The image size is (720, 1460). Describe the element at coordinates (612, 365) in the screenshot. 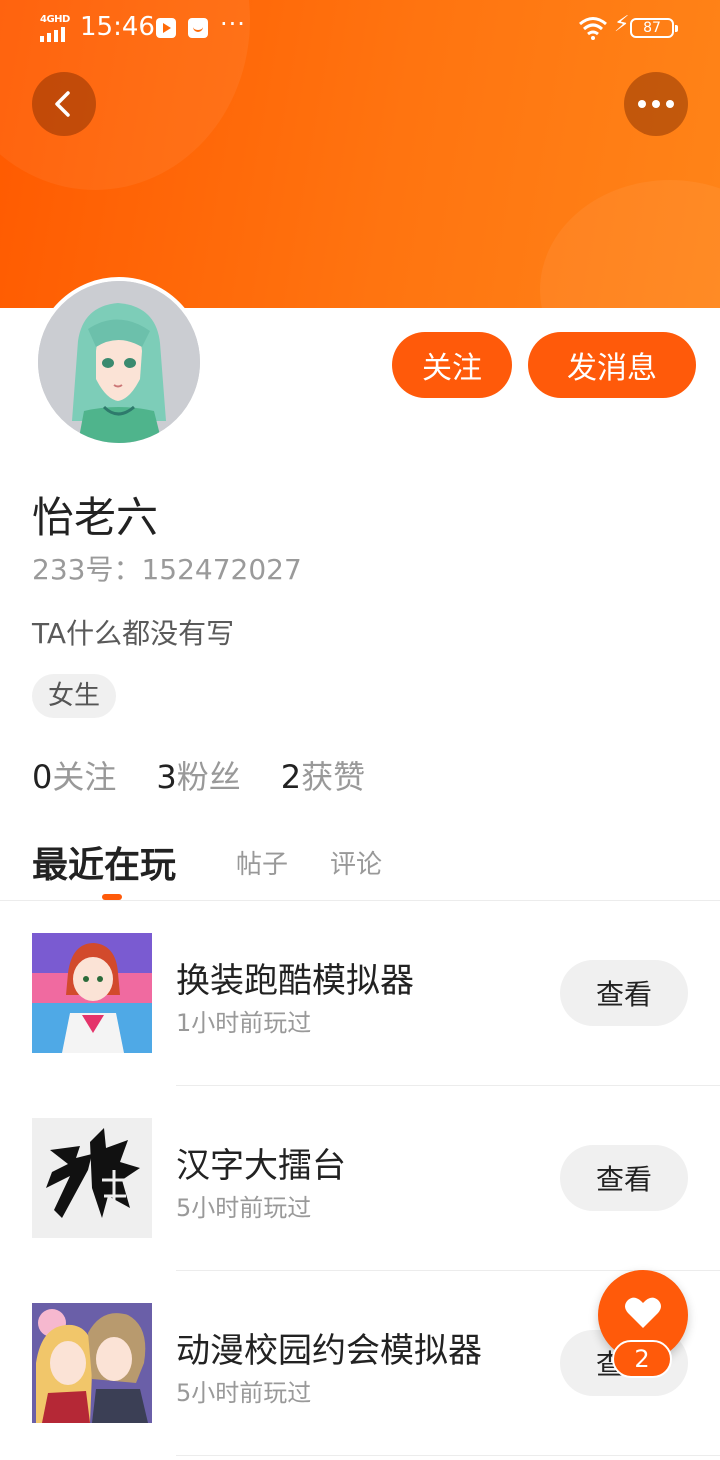

I see `send-message-button: 发消息` at that location.